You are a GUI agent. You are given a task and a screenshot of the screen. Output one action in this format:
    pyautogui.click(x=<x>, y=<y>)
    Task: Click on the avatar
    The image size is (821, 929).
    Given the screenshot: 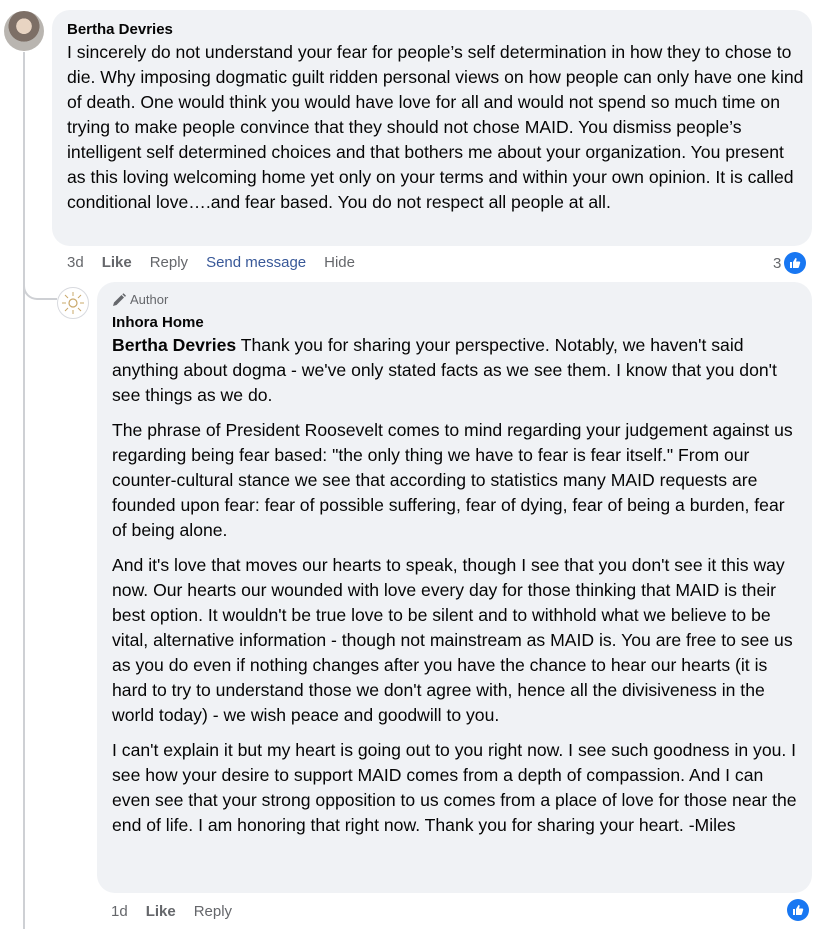 What is the action you would take?
    pyautogui.click(x=24, y=31)
    